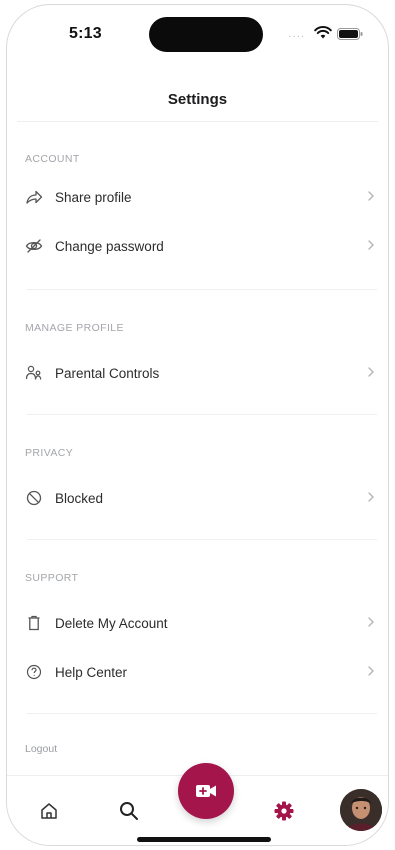  What do you see at coordinates (74, 328) in the screenshot?
I see `section-header-manage-profile: MANAGE PROFILE` at bounding box center [74, 328].